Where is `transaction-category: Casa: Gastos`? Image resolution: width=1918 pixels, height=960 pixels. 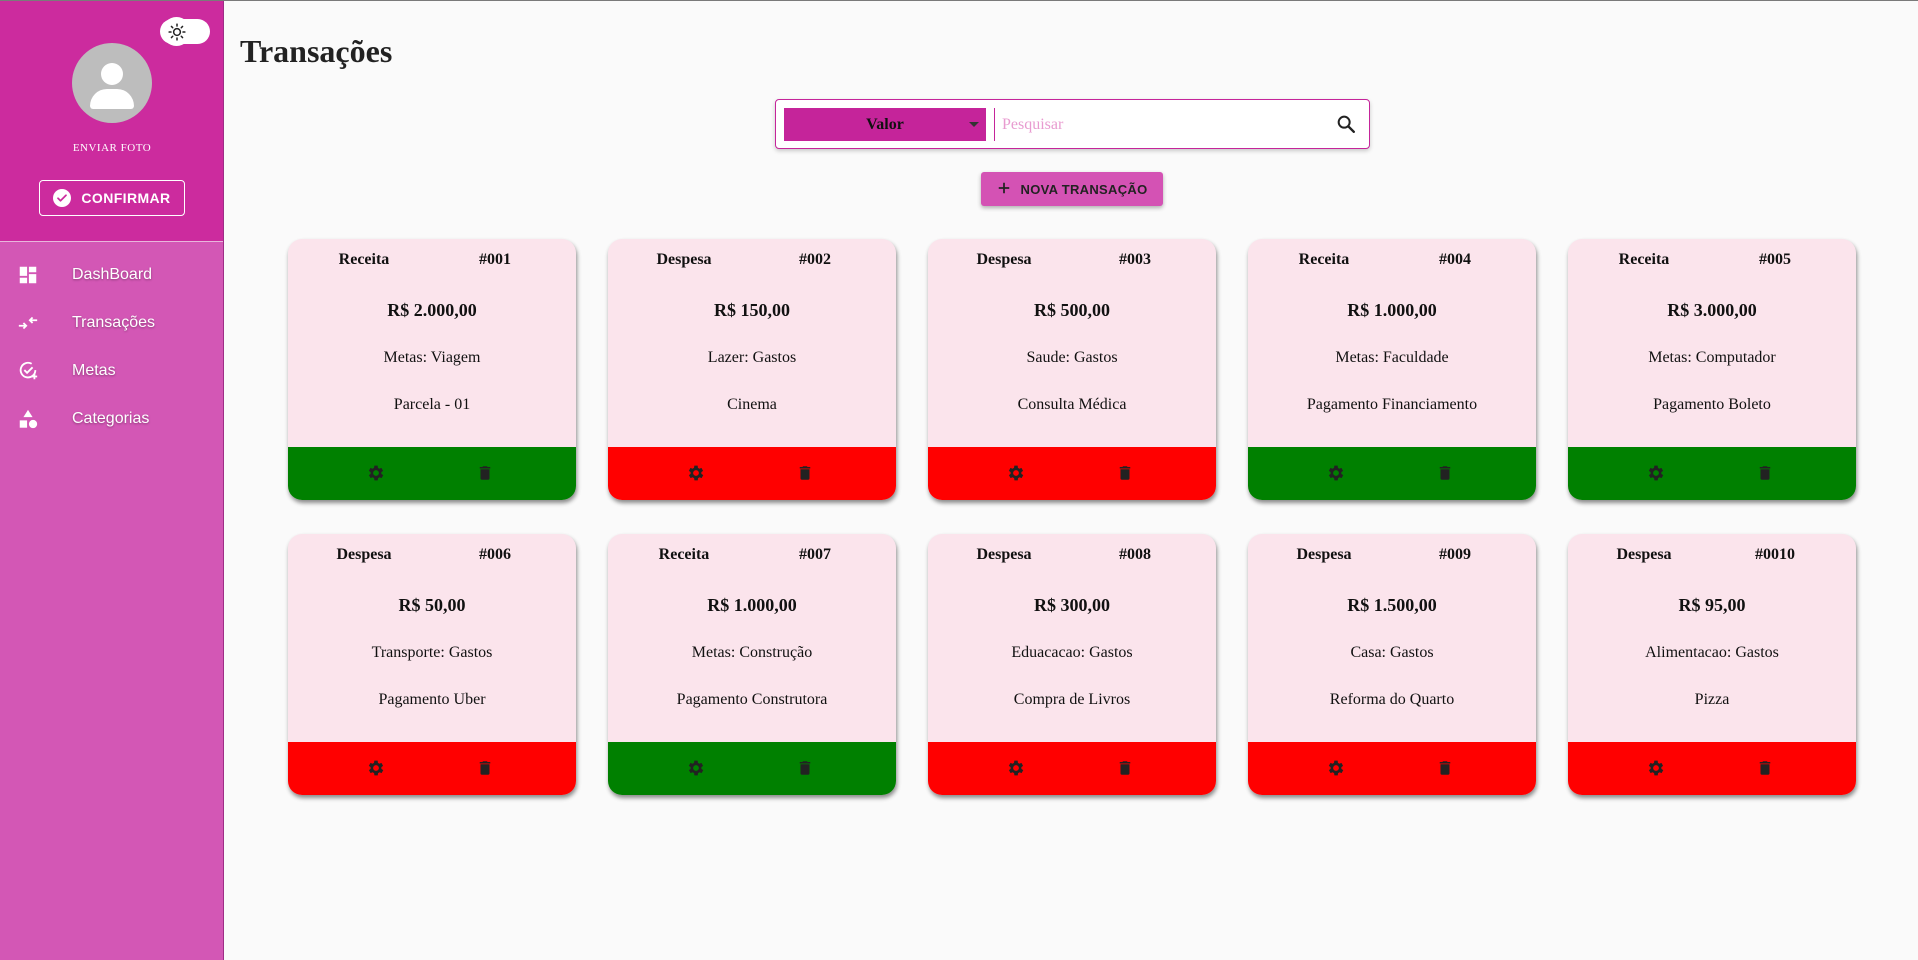
transaction-category: Casa: Gastos is located at coordinates (1392, 652).